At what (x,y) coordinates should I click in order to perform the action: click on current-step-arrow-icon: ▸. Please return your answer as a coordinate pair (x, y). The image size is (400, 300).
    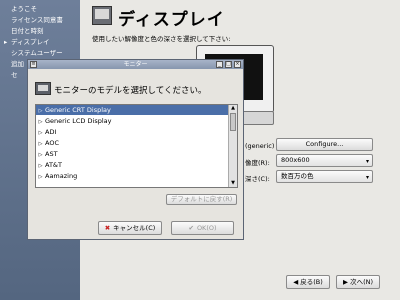
    Looking at the image, I should click on (6, 42).